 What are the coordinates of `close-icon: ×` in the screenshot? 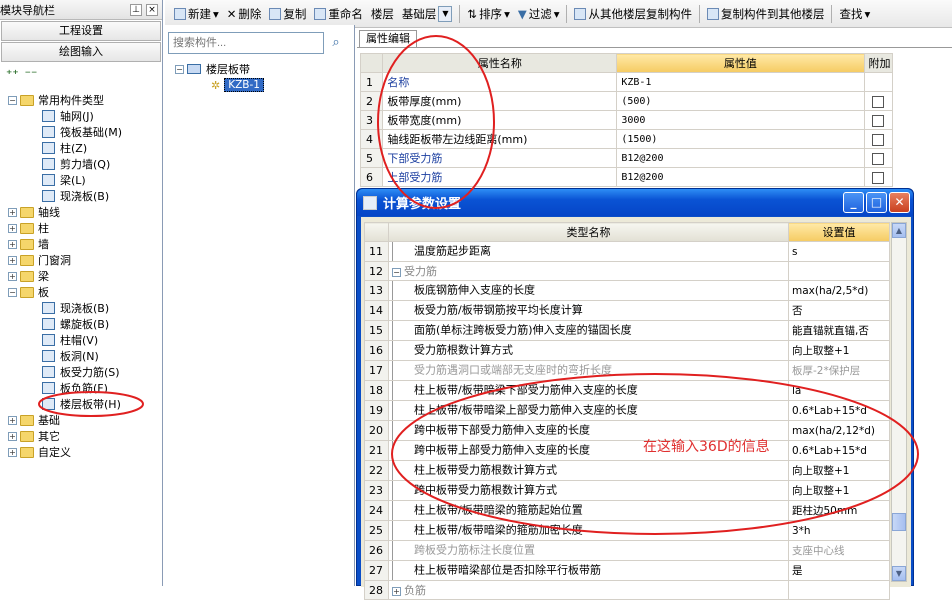 It's located at (152, 9).